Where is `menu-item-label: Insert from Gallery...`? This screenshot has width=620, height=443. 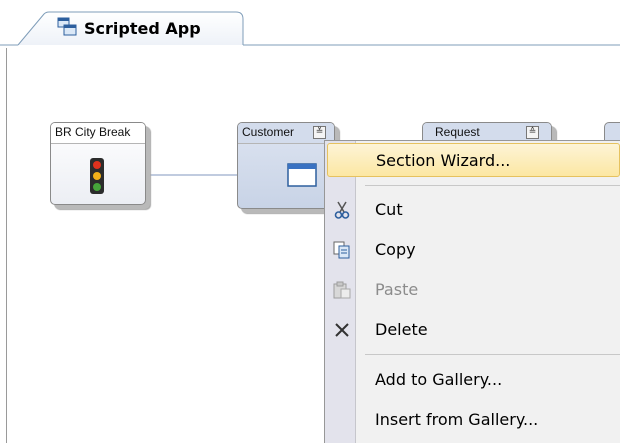 menu-item-label: Insert from Gallery... is located at coordinates (457, 419).